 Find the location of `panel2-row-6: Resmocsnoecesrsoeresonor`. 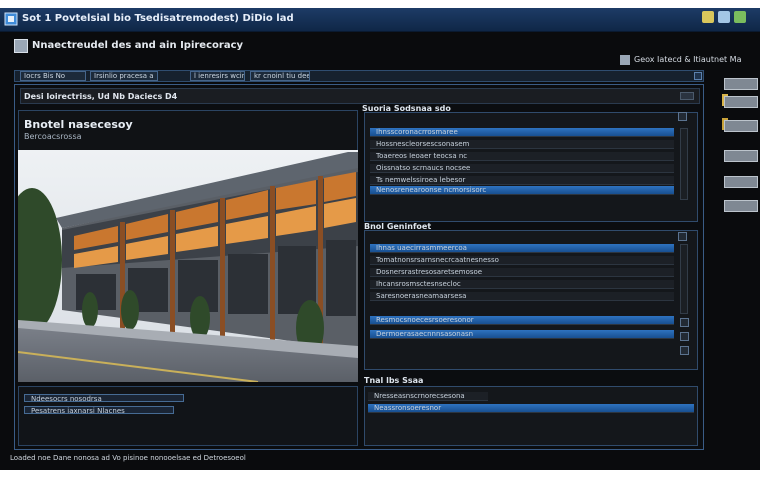

panel2-row-6: Resmocsnoecesrsoeresonor is located at coordinates (522, 320).